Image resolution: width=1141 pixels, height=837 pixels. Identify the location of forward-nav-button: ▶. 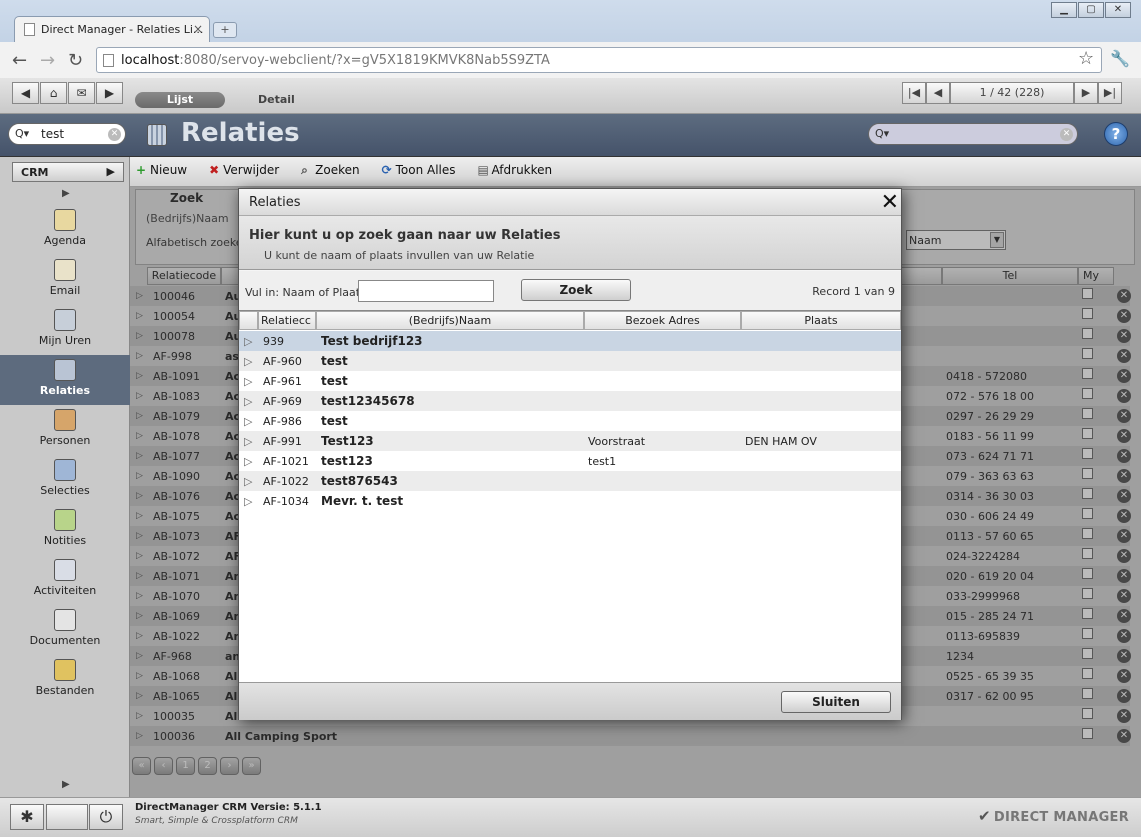
(109, 93).